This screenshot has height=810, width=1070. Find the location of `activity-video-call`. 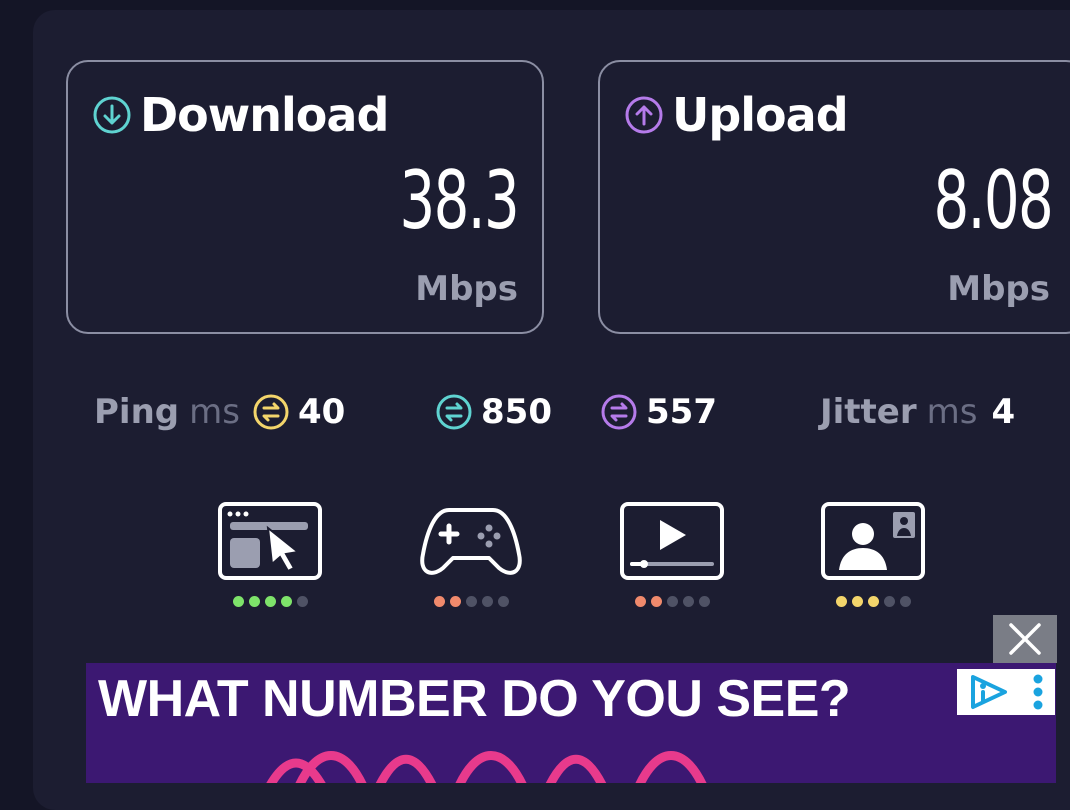

activity-video-call is located at coordinates (873, 554).